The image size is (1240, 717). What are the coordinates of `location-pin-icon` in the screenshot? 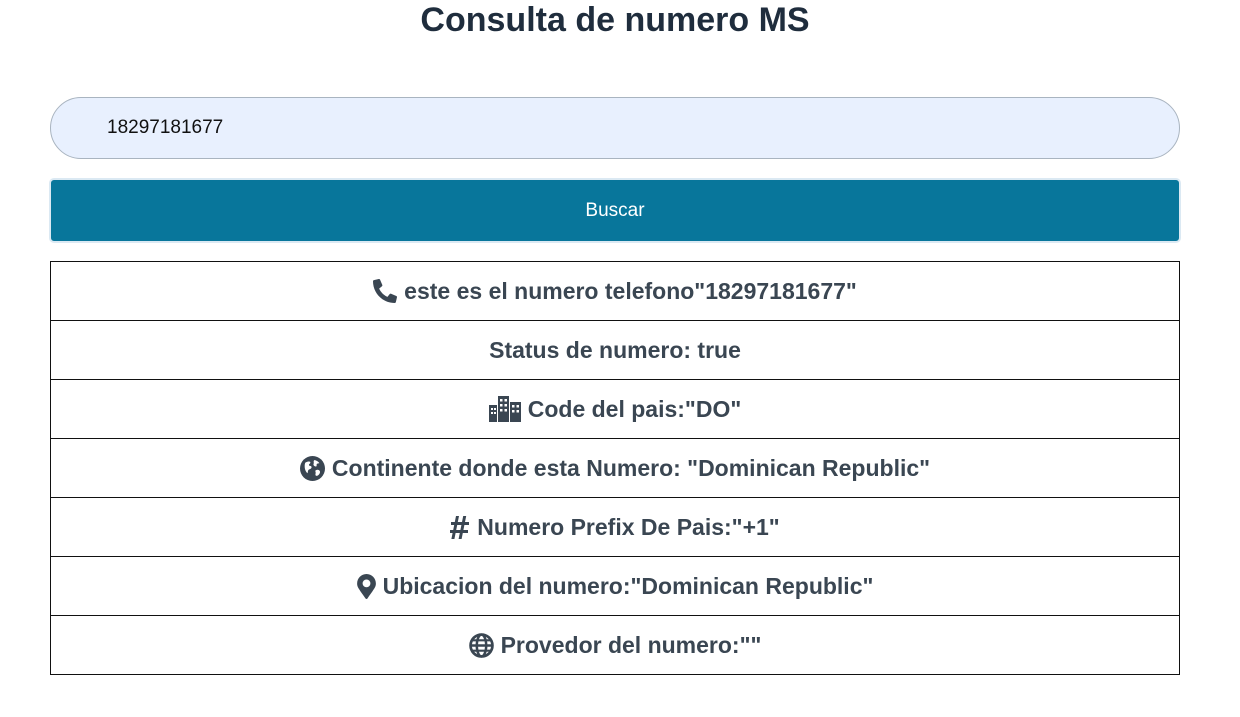 It's located at (366, 586).